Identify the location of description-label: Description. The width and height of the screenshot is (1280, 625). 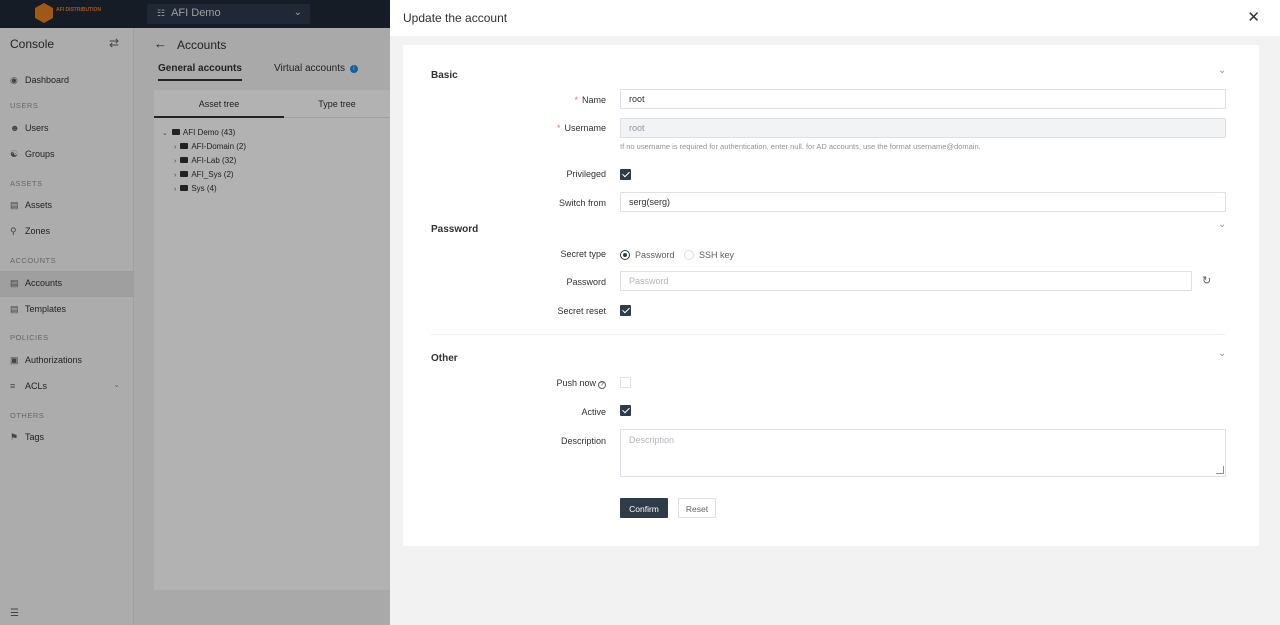
(583, 441).